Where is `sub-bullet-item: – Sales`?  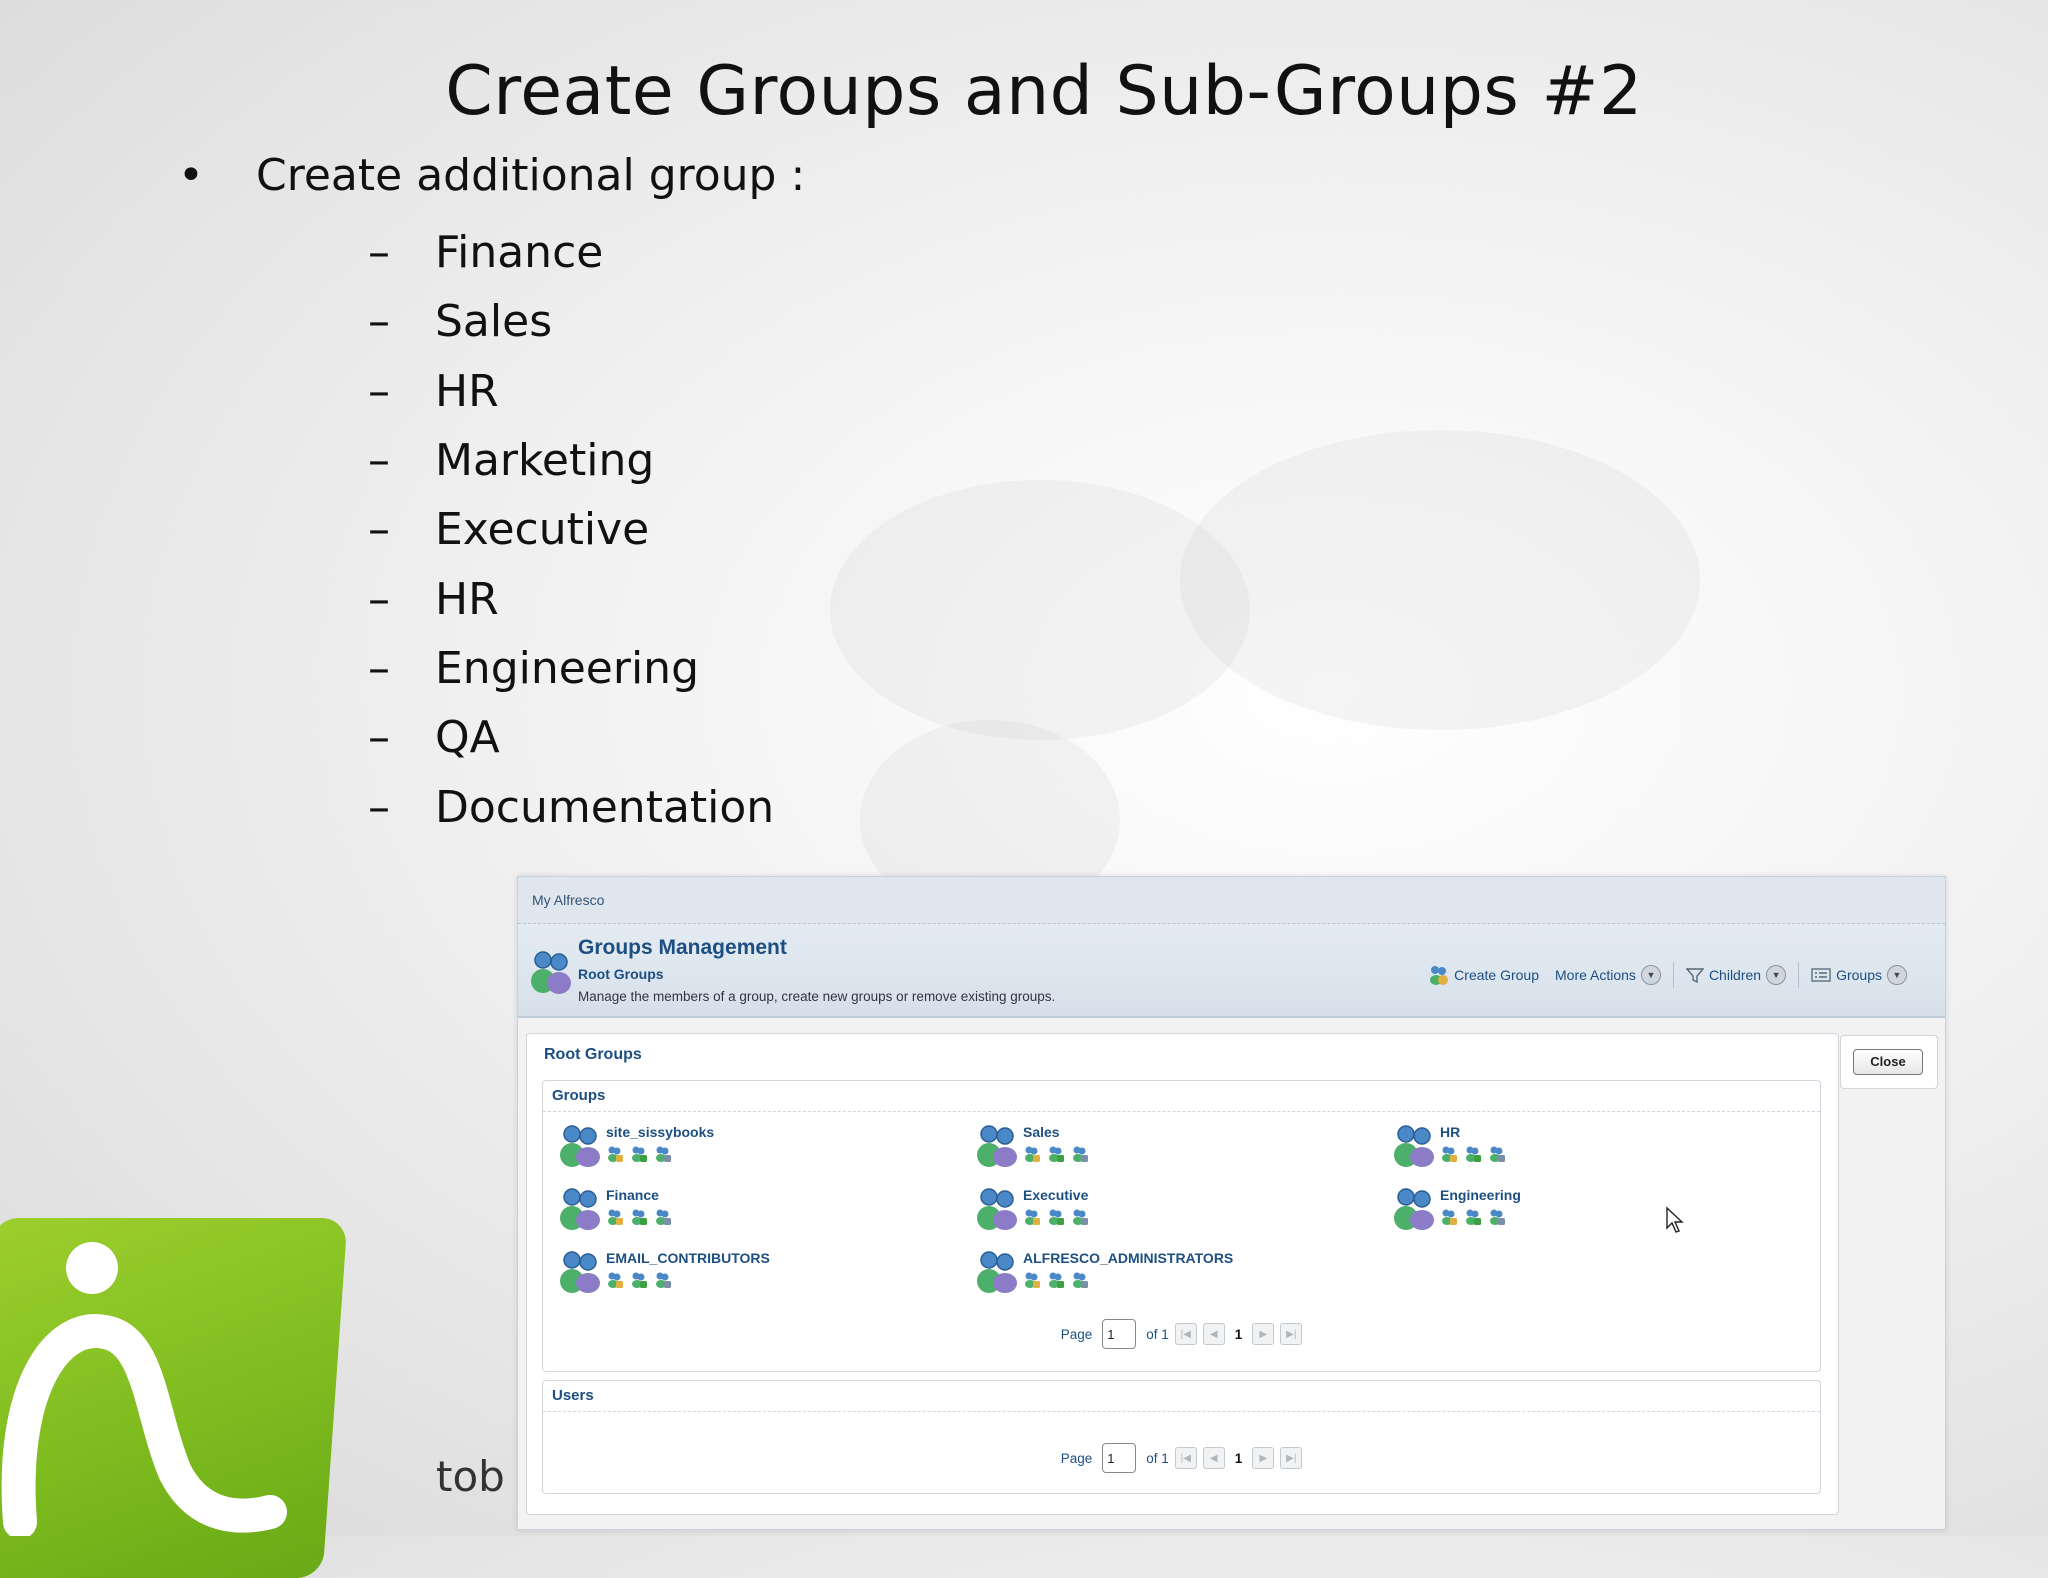 sub-bullet-item: – Sales is located at coordinates (460, 322).